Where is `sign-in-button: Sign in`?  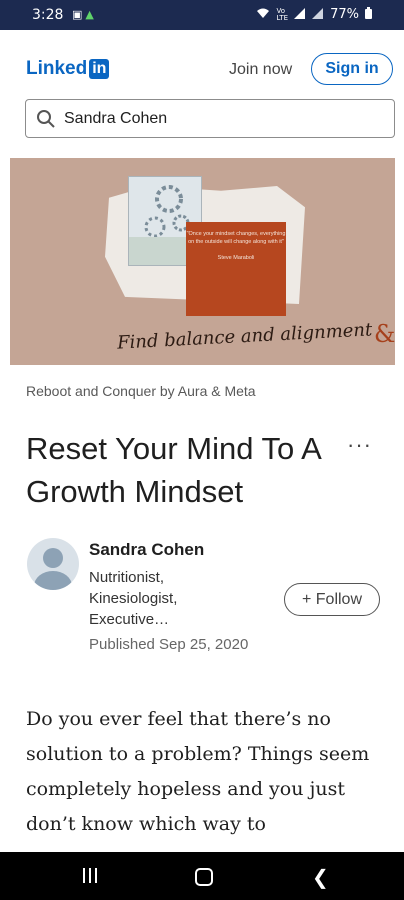 sign-in-button: Sign in is located at coordinates (352, 69).